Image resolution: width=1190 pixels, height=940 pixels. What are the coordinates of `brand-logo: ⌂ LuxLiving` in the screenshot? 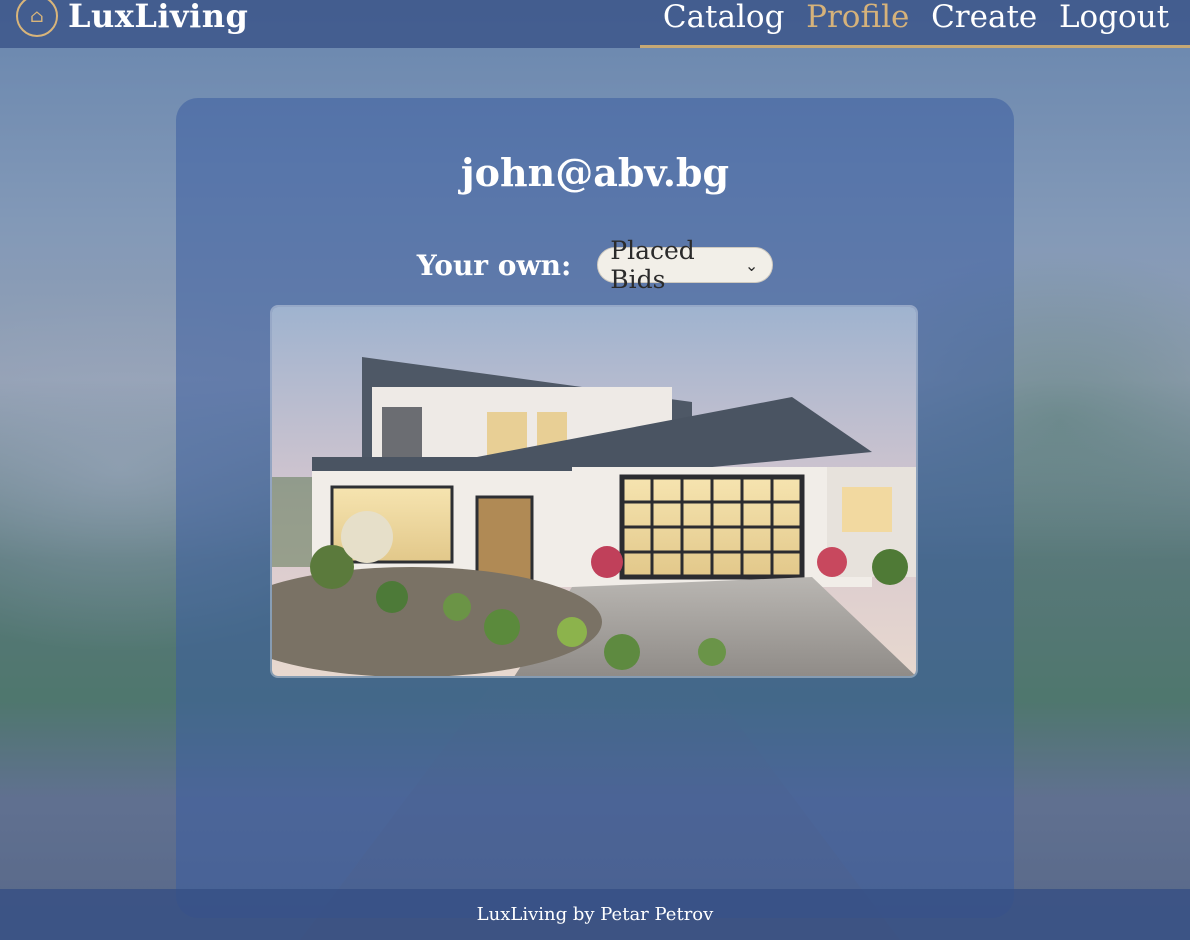 It's located at (132, 19).